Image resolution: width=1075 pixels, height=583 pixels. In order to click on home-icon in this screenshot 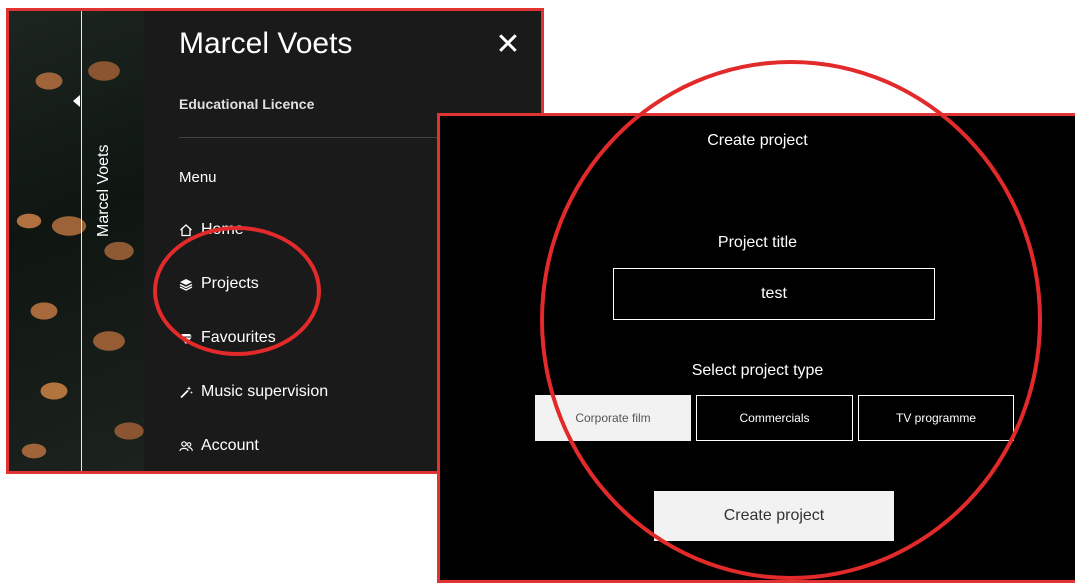, I will do `click(190, 230)`.